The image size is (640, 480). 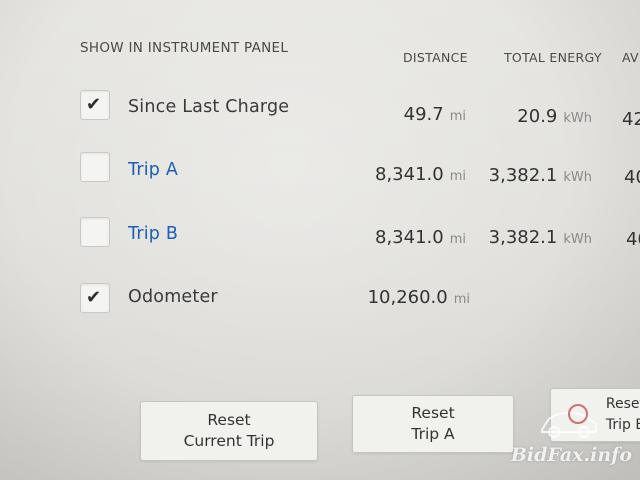 What do you see at coordinates (209, 107) in the screenshot?
I see `row-label-since-last-charge: Since Last Charge` at bounding box center [209, 107].